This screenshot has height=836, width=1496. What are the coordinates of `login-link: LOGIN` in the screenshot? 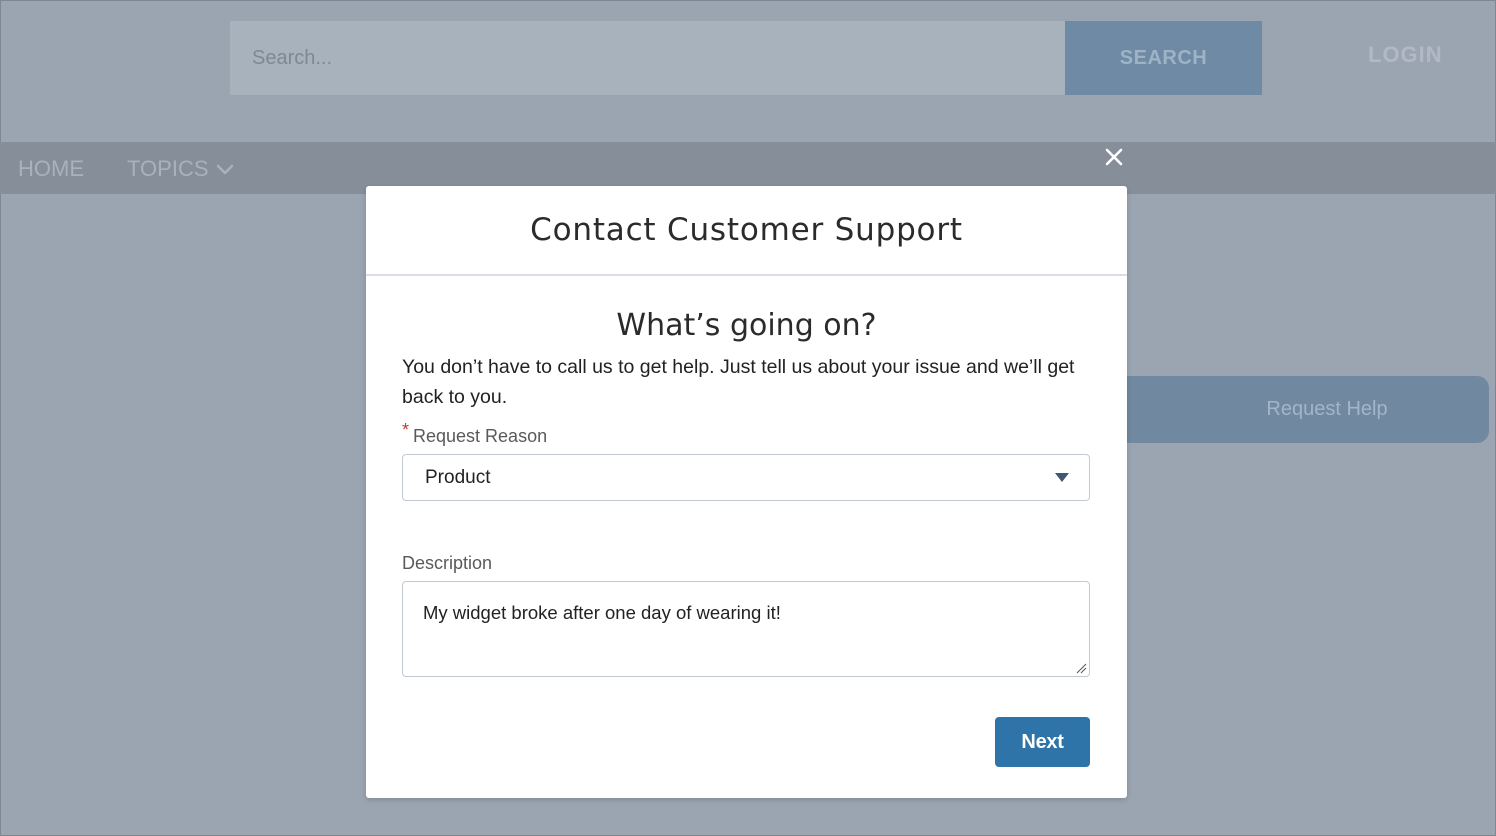 It's located at (1405, 55).